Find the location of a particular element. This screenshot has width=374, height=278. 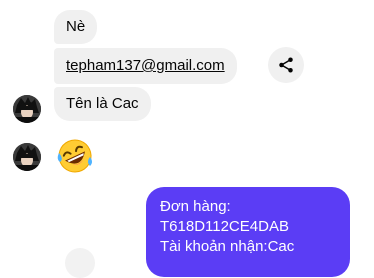

laughing-emoji-message is located at coordinates (75, 156).